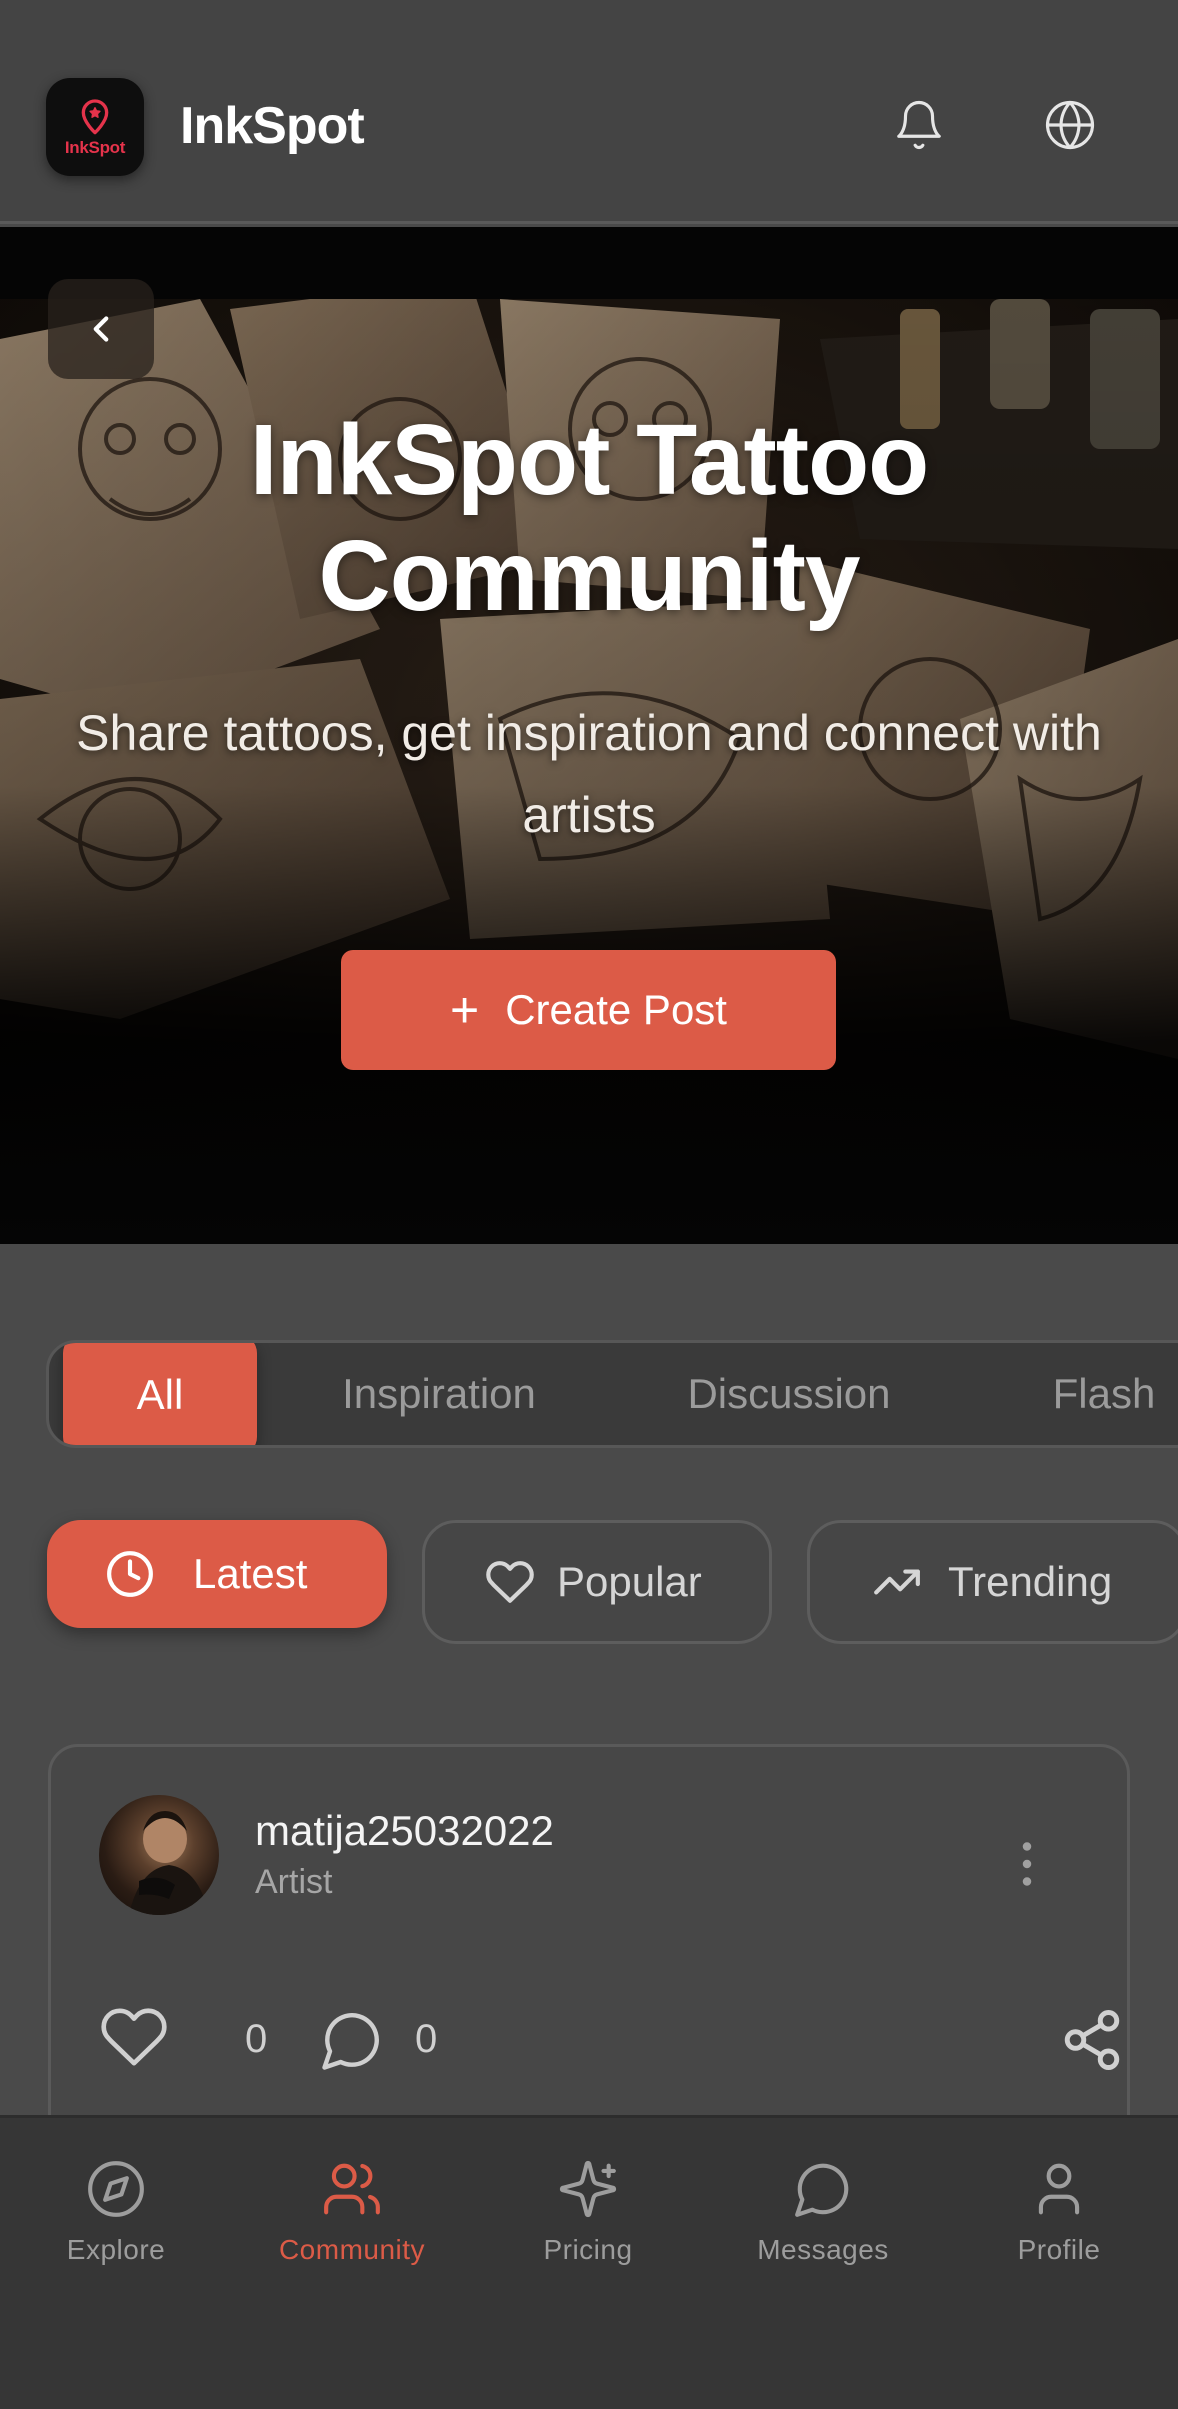 The width and height of the screenshot is (1178, 2409). I want to click on clock-icon, so click(130, 1574).